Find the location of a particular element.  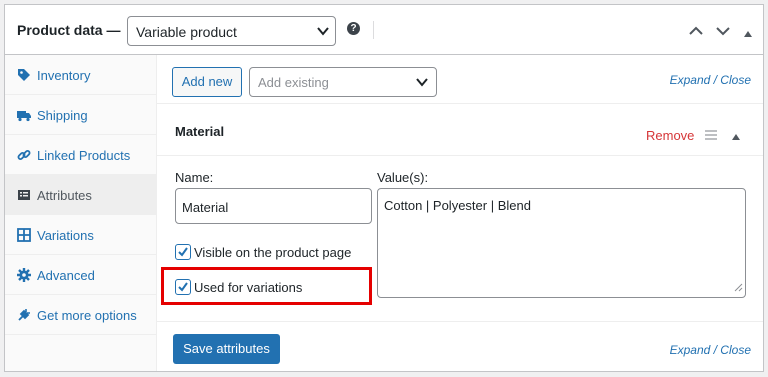

tab-linked-products: Linked Products is located at coordinates (80, 155).